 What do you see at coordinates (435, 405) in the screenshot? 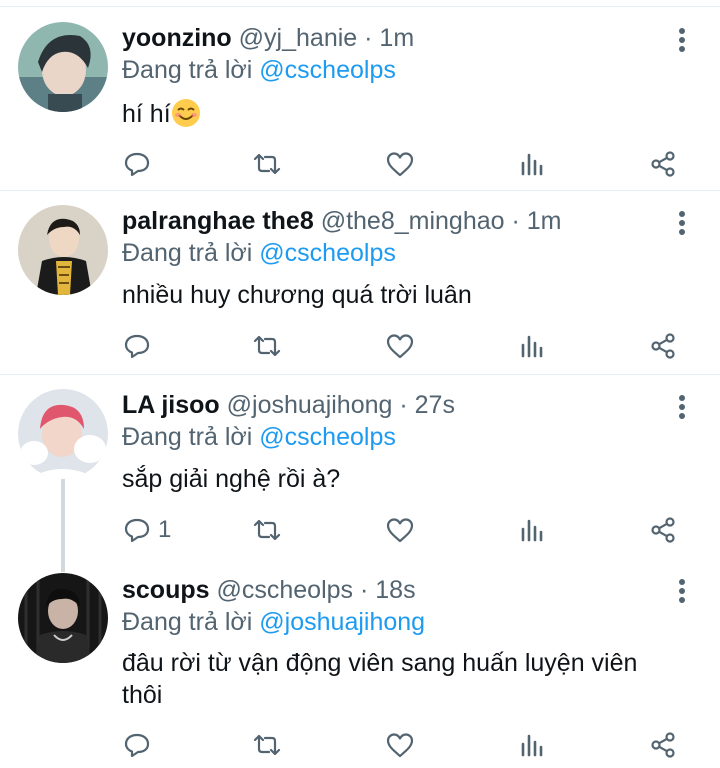
I see `timestamp: 27s` at bounding box center [435, 405].